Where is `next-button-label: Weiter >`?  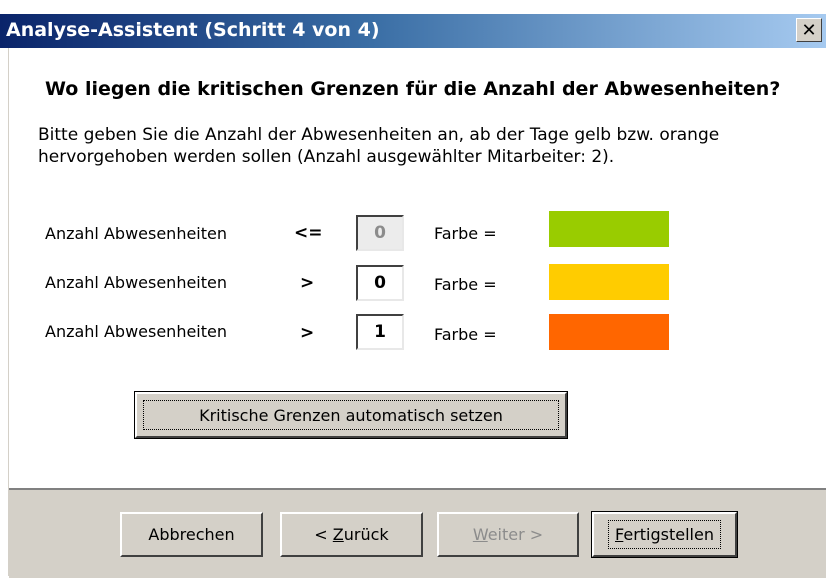 next-button-label: Weiter > is located at coordinates (508, 534).